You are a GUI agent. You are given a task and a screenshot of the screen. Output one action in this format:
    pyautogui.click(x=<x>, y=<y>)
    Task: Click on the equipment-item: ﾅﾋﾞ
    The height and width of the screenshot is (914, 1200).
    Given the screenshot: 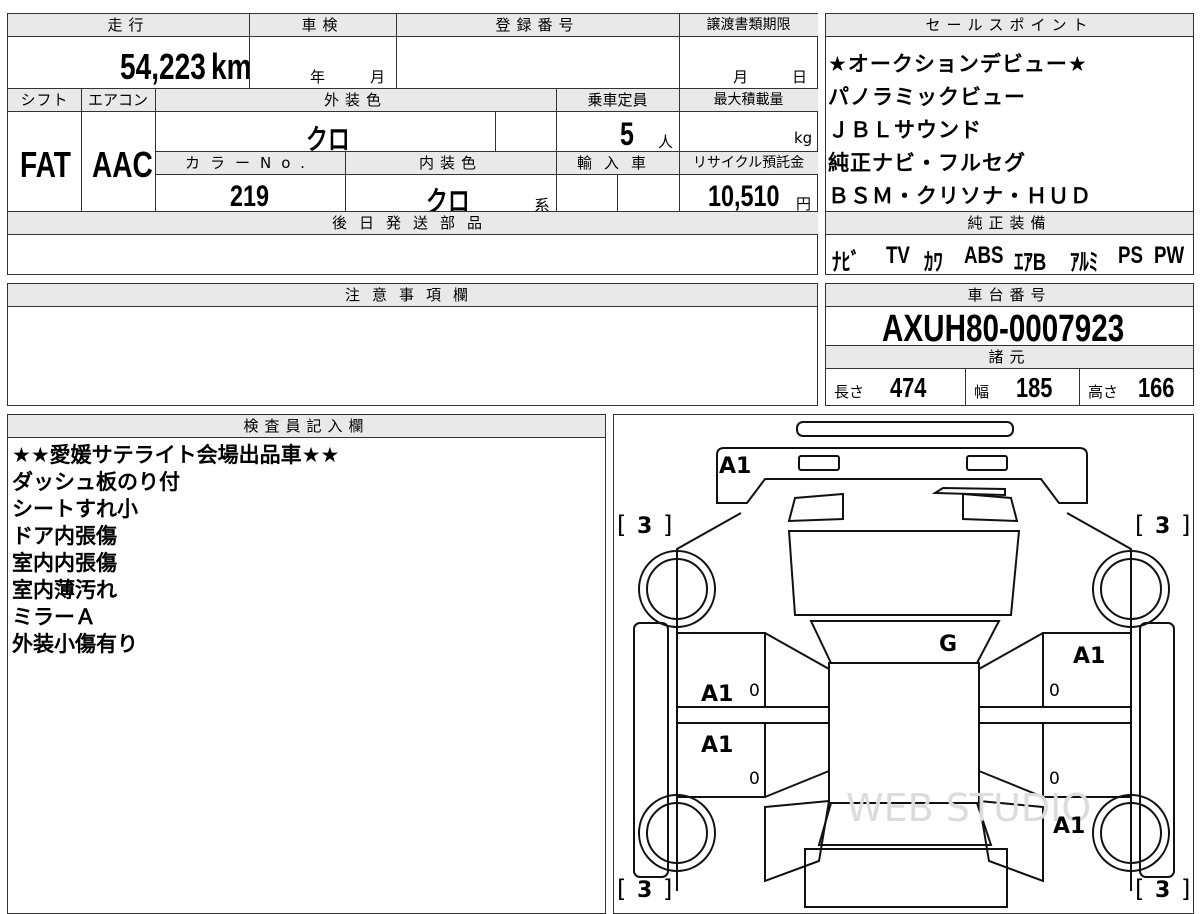 What is the action you would take?
    pyautogui.click(x=846, y=262)
    